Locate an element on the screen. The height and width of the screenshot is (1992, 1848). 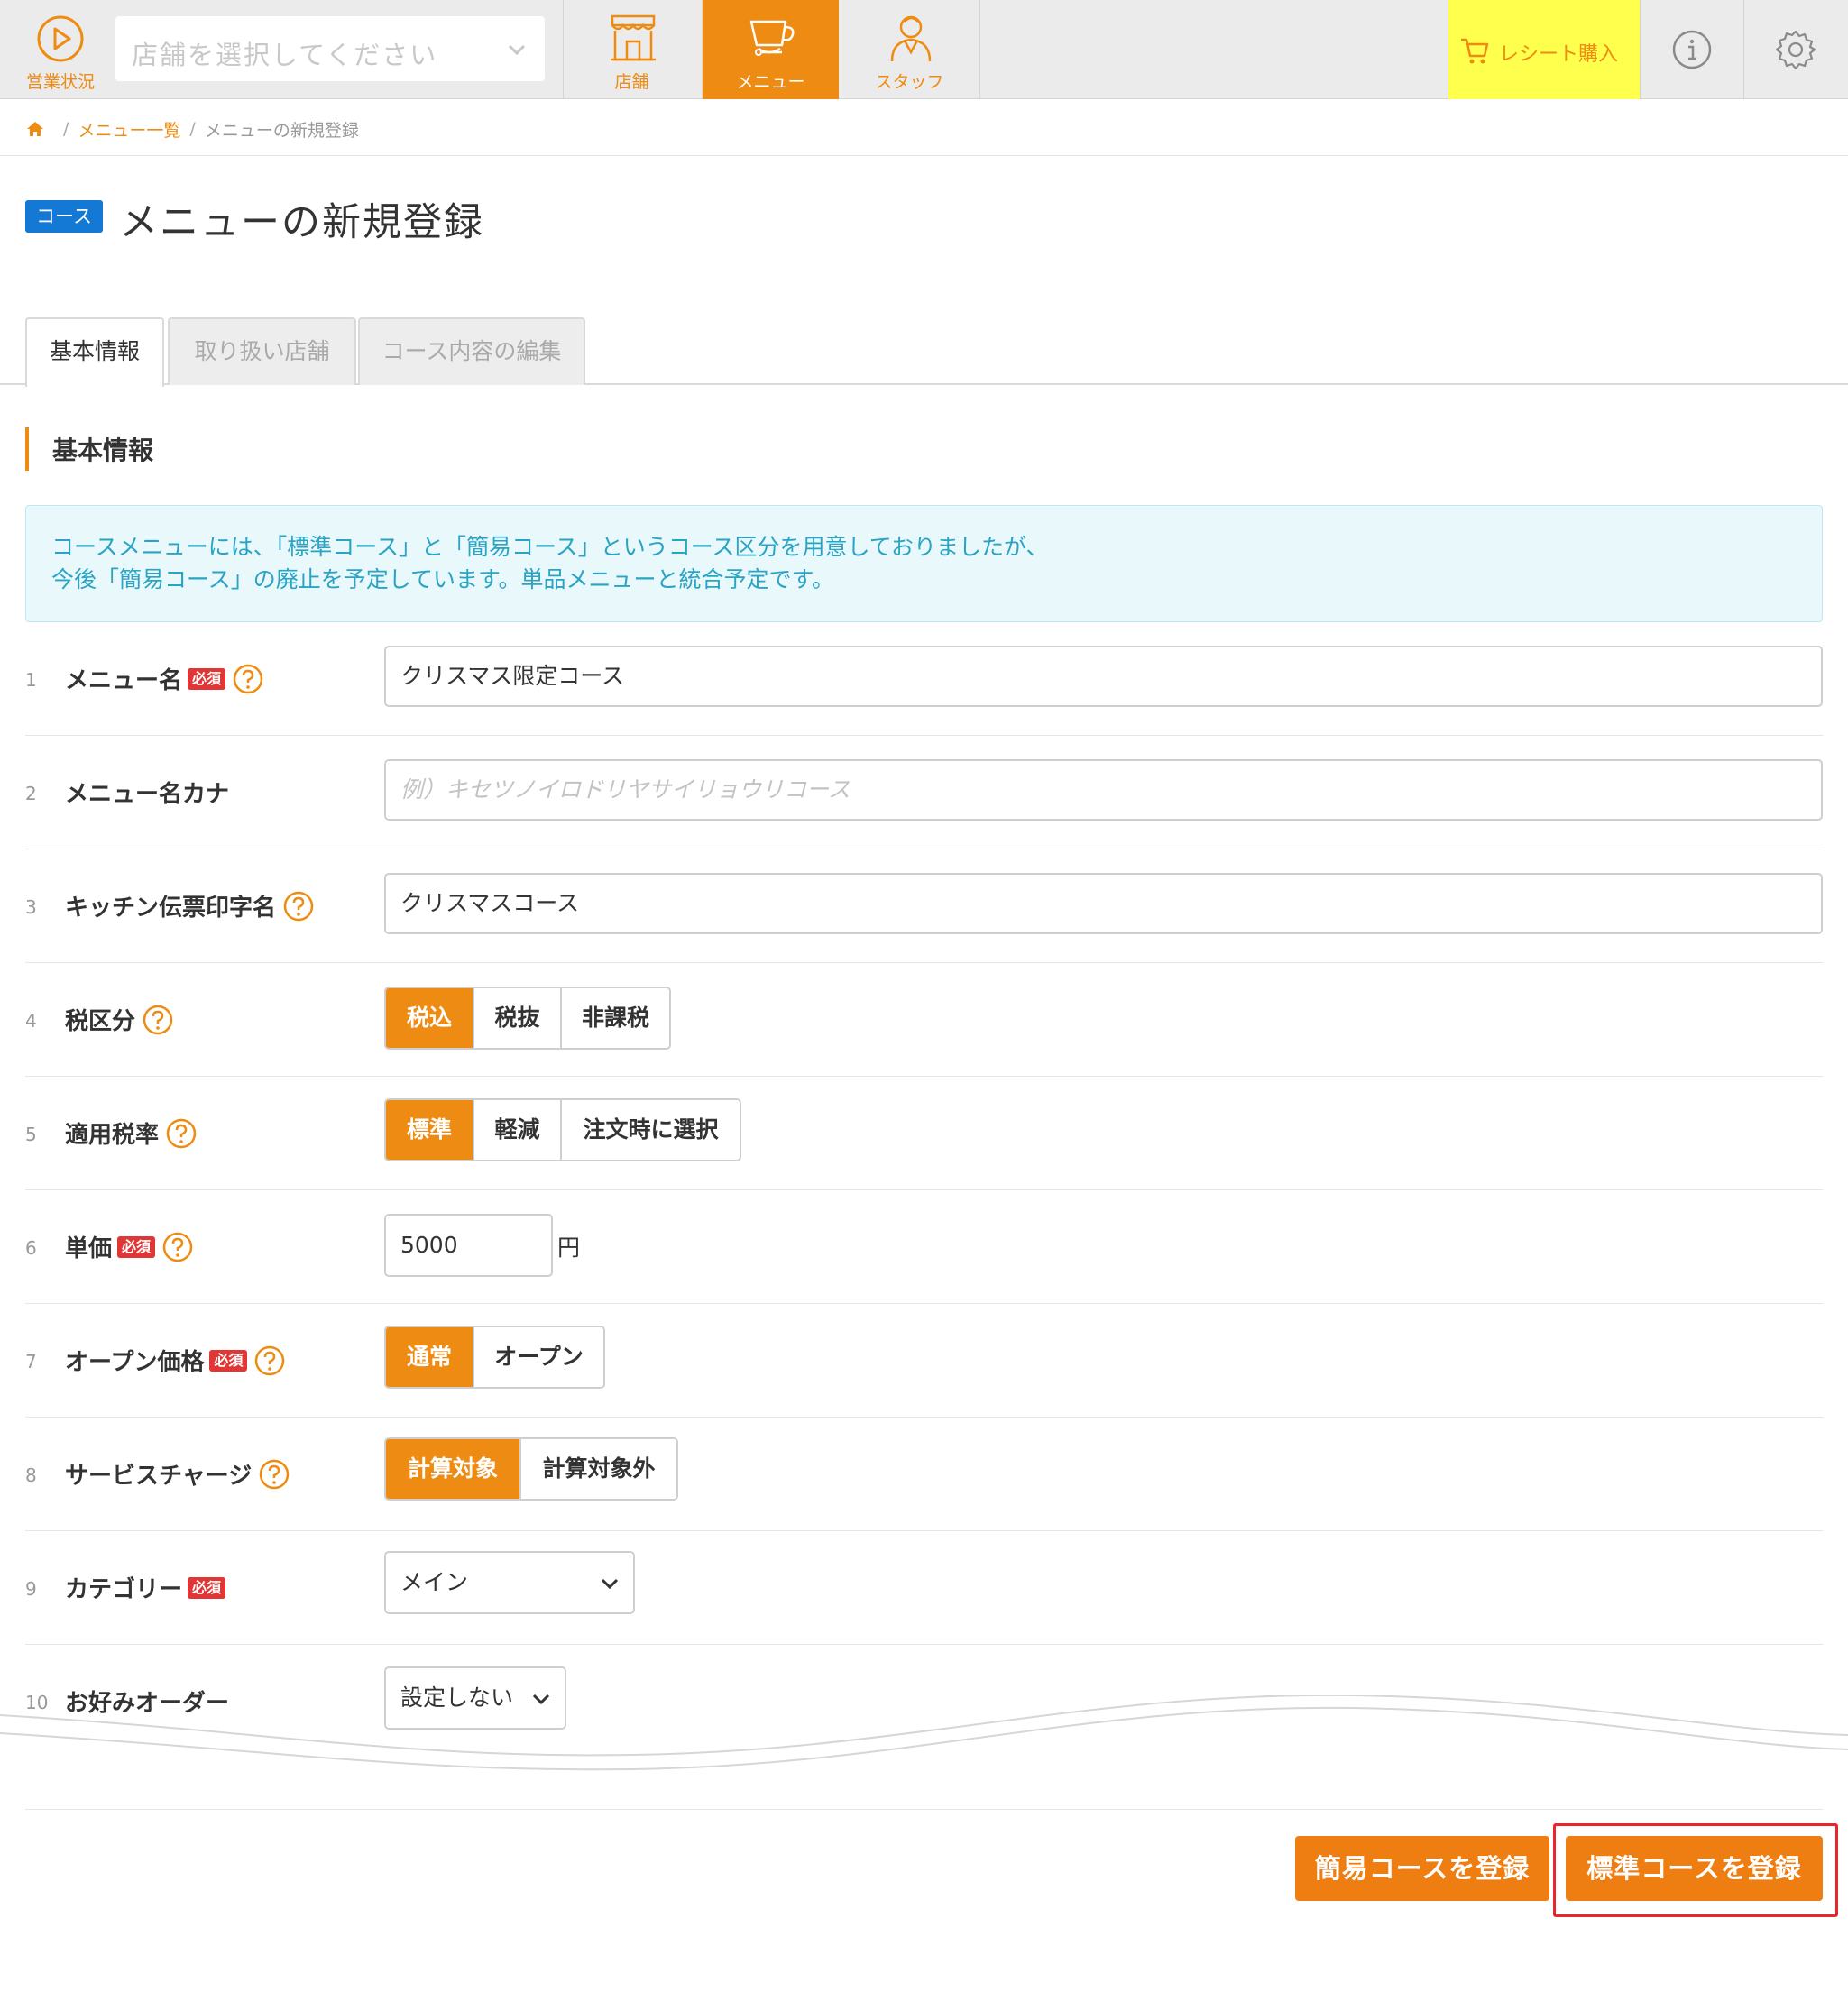
gear-icon is located at coordinates (1796, 50).